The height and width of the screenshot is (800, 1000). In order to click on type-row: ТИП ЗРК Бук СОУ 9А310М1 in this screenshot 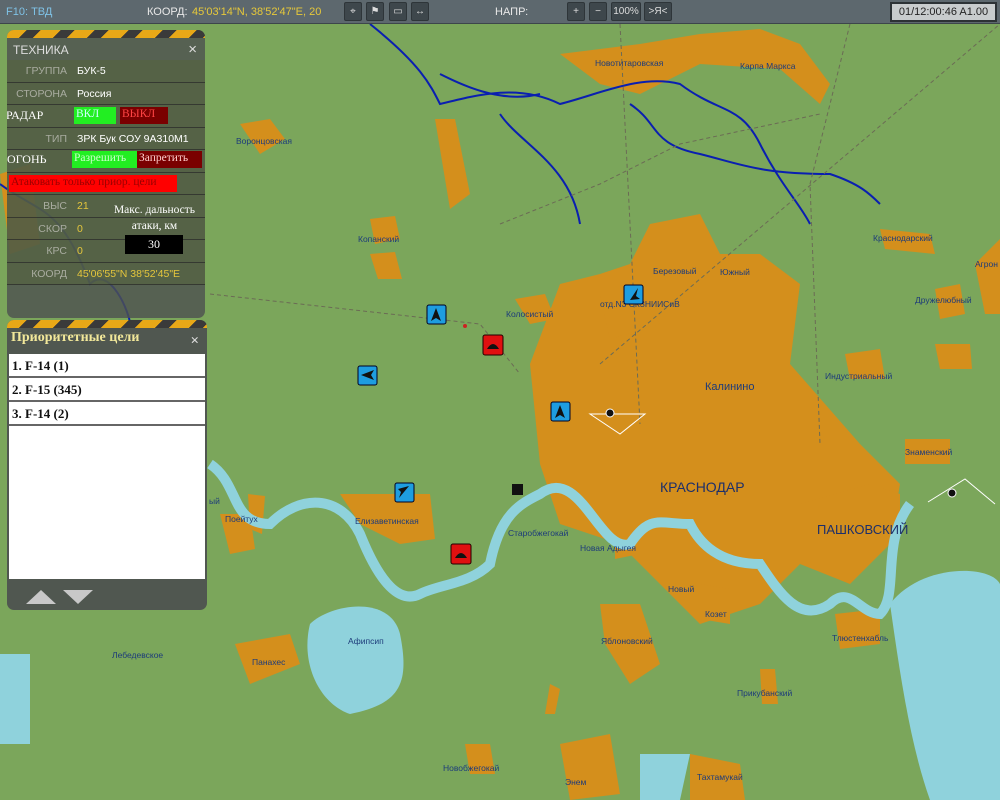, I will do `click(106, 138)`.